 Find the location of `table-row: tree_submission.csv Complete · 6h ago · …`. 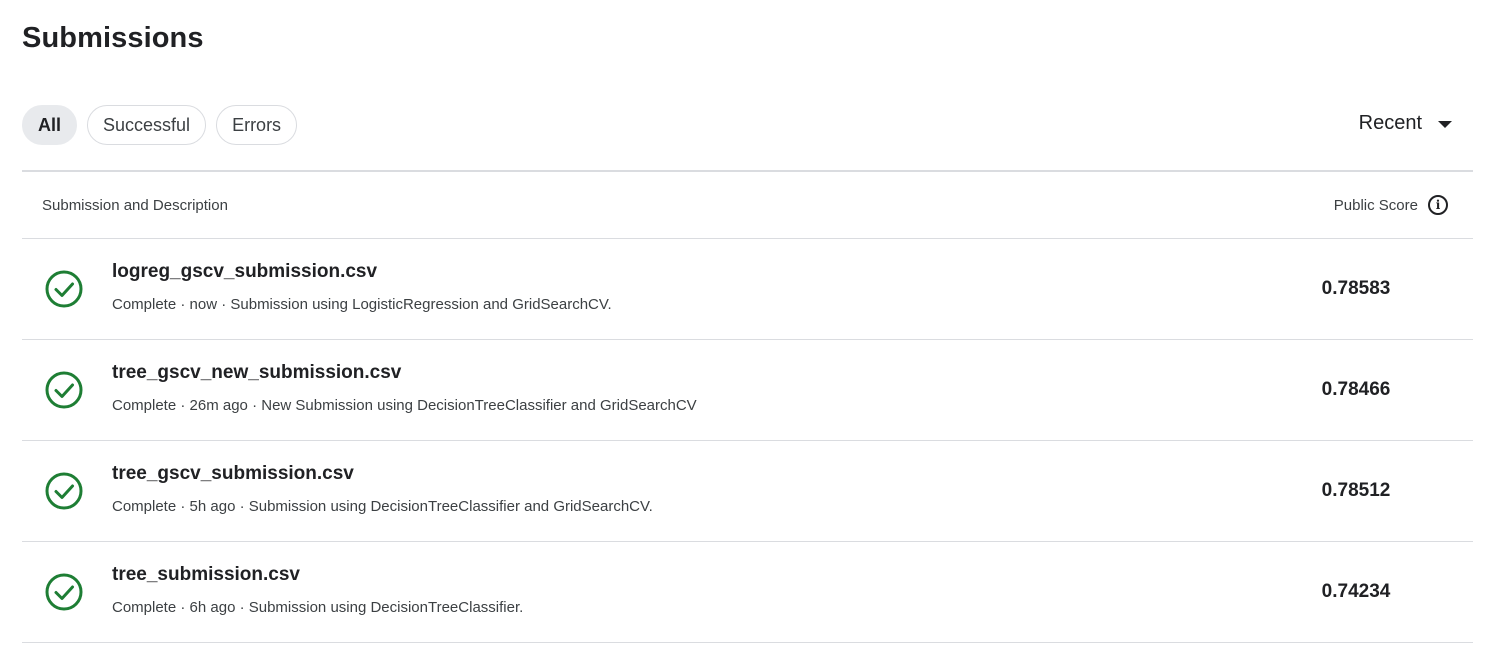

table-row: tree_submission.csv Complete · 6h ago · … is located at coordinates (747, 592).